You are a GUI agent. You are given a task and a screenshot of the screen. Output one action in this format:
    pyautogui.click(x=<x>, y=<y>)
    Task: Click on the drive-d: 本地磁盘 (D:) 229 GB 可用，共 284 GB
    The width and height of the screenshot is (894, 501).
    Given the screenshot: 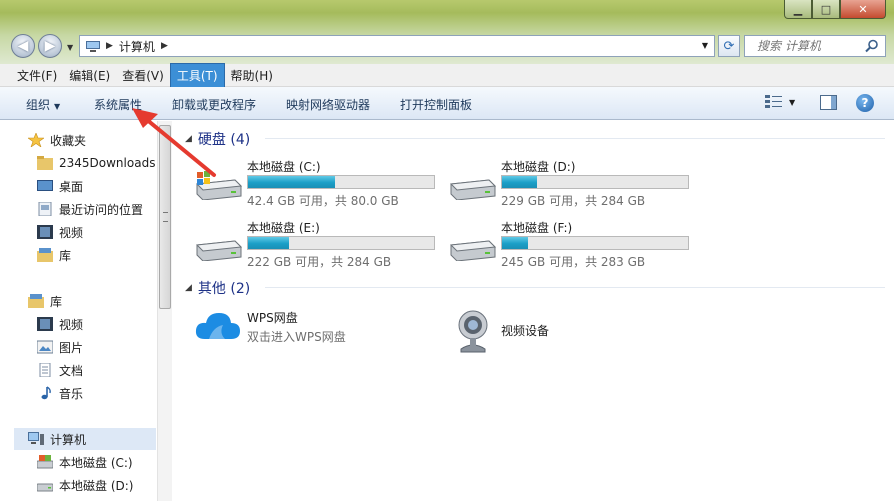 What is the action you would take?
    pyautogui.click(x=574, y=183)
    